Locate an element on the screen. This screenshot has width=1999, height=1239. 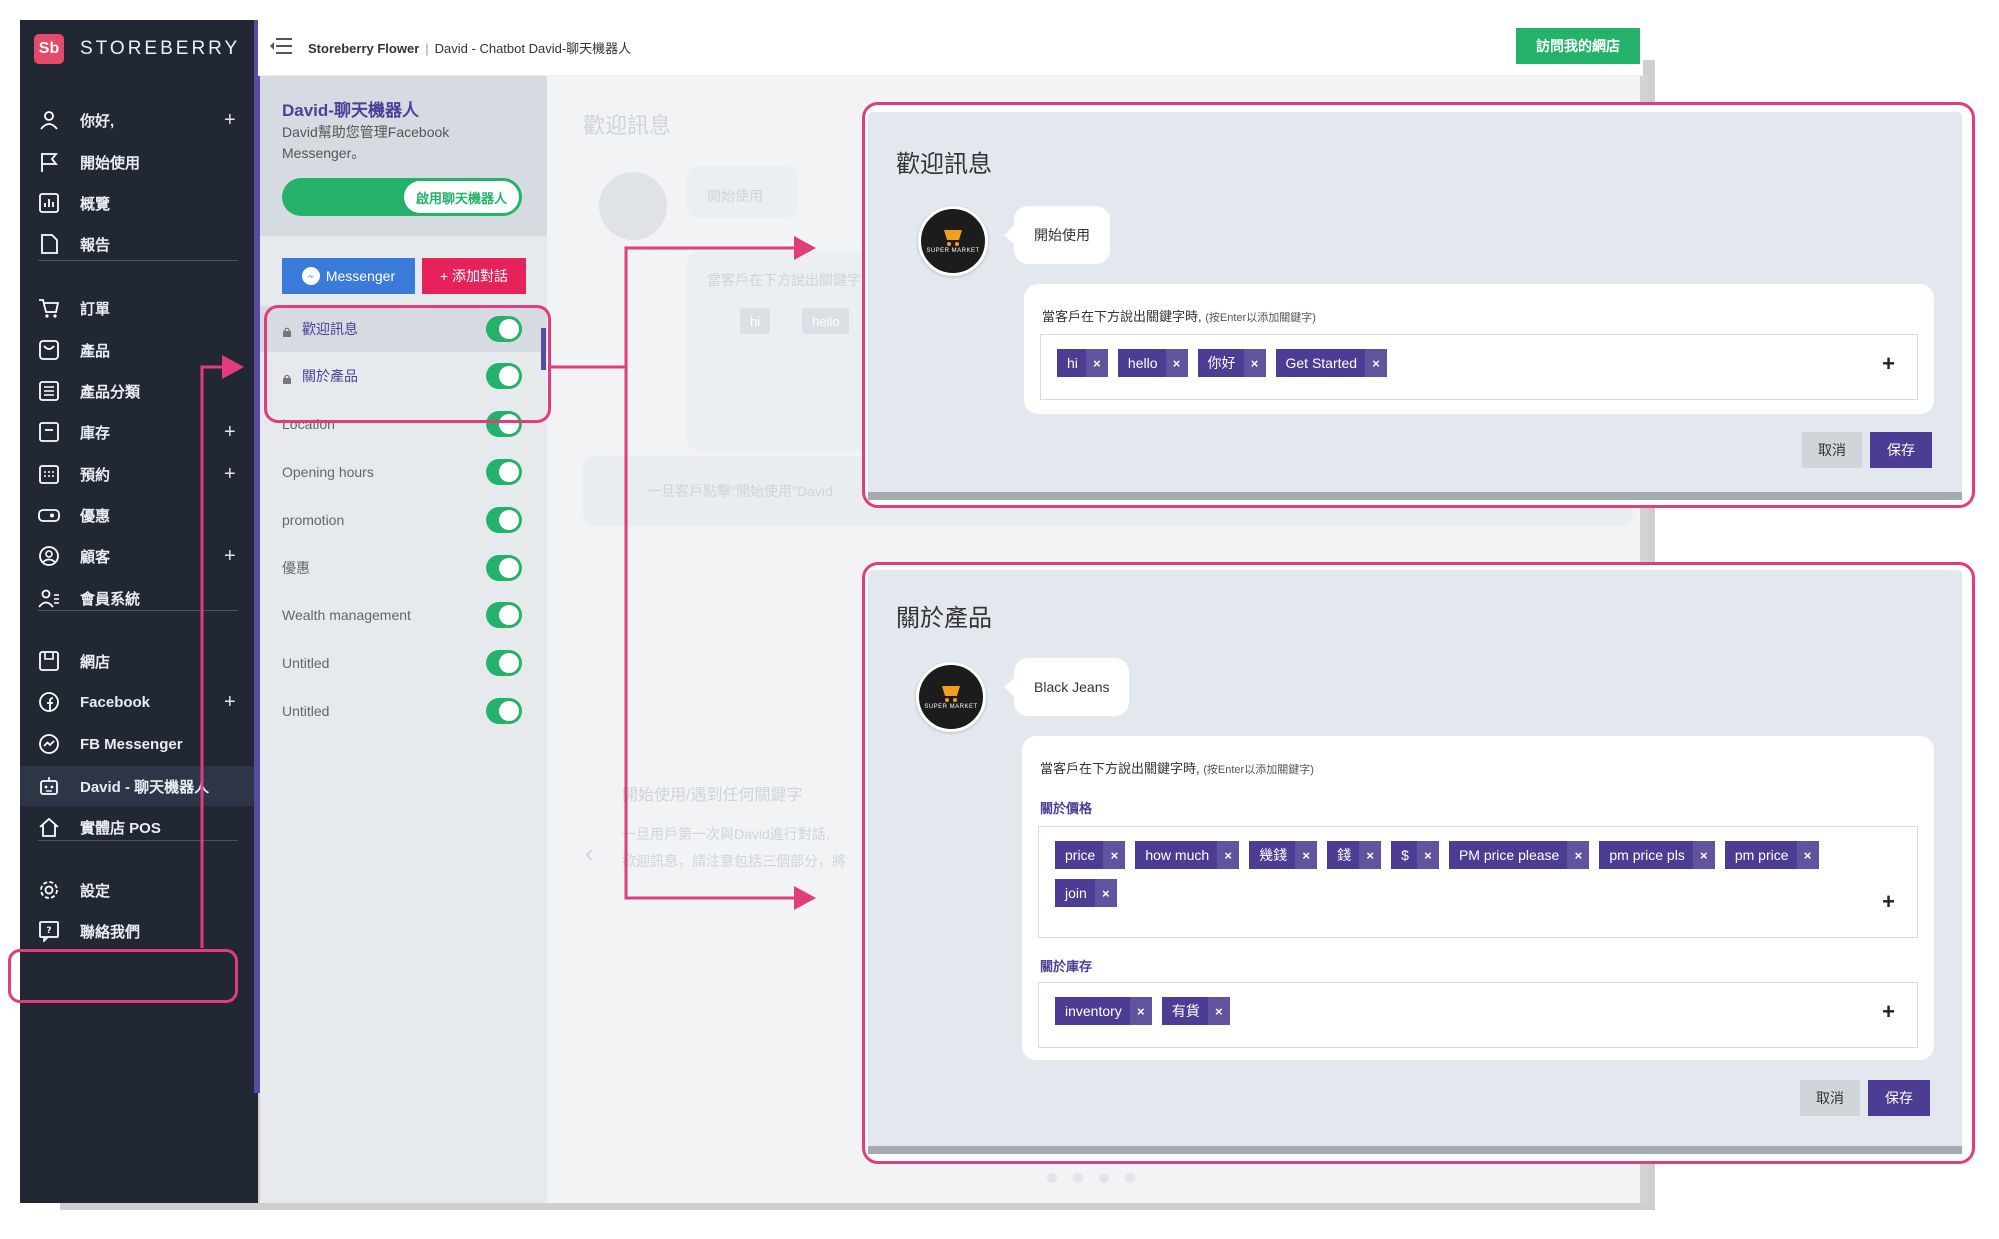
sidebar-item: Facebook + is located at coordinates (139, 702).